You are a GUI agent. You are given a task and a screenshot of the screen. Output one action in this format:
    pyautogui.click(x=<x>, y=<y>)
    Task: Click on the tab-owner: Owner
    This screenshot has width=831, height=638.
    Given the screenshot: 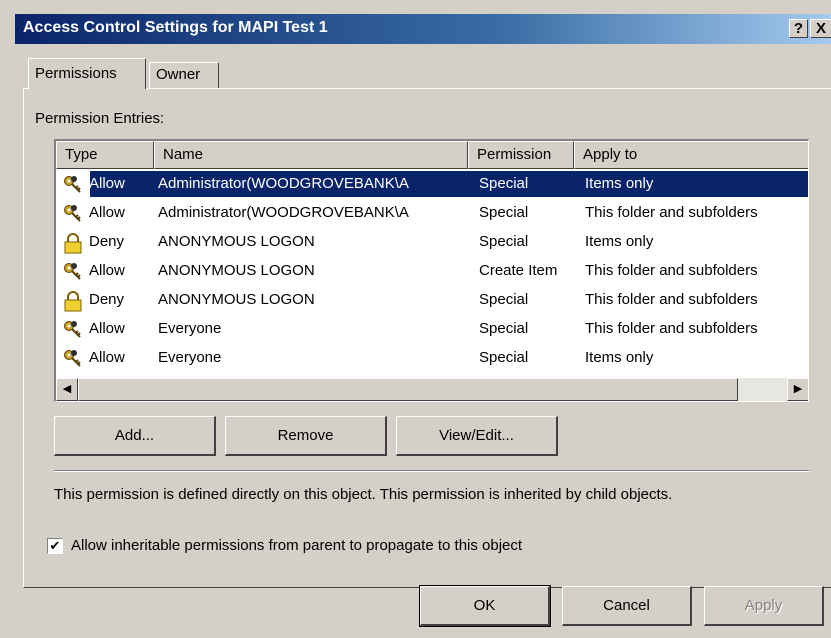 What is the action you would take?
    pyautogui.click(x=184, y=75)
    